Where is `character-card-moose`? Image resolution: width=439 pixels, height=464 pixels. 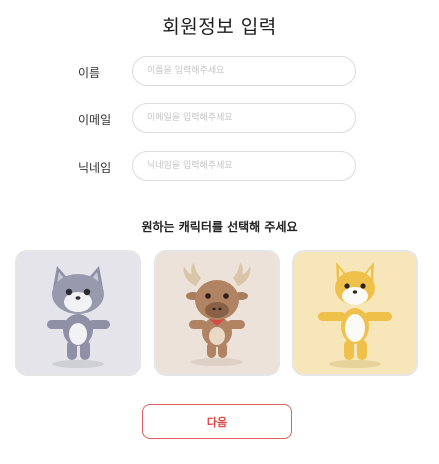
character-card-moose is located at coordinates (217, 313).